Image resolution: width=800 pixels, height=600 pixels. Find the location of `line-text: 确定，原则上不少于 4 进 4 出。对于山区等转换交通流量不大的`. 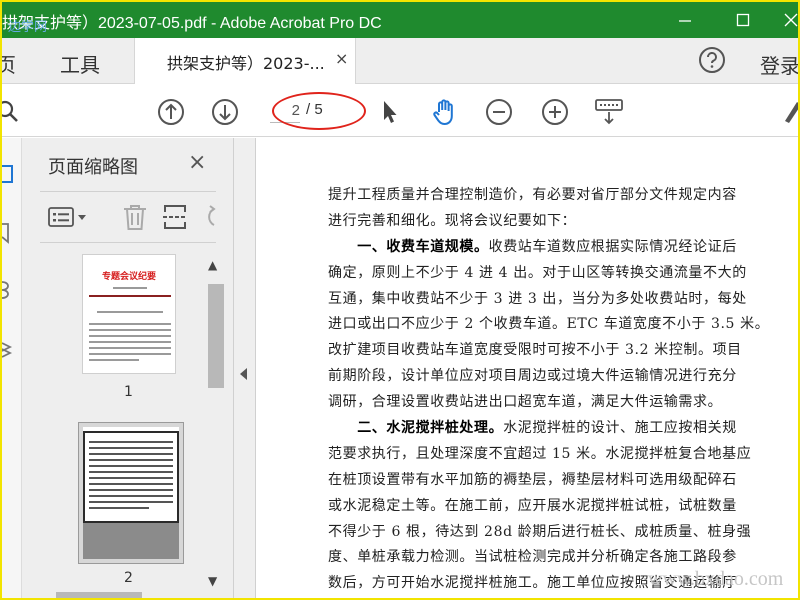

line-text: 确定，原则上不少于 4 进 4 出。对于山区等转换交通流量不大的 is located at coordinates (537, 272).